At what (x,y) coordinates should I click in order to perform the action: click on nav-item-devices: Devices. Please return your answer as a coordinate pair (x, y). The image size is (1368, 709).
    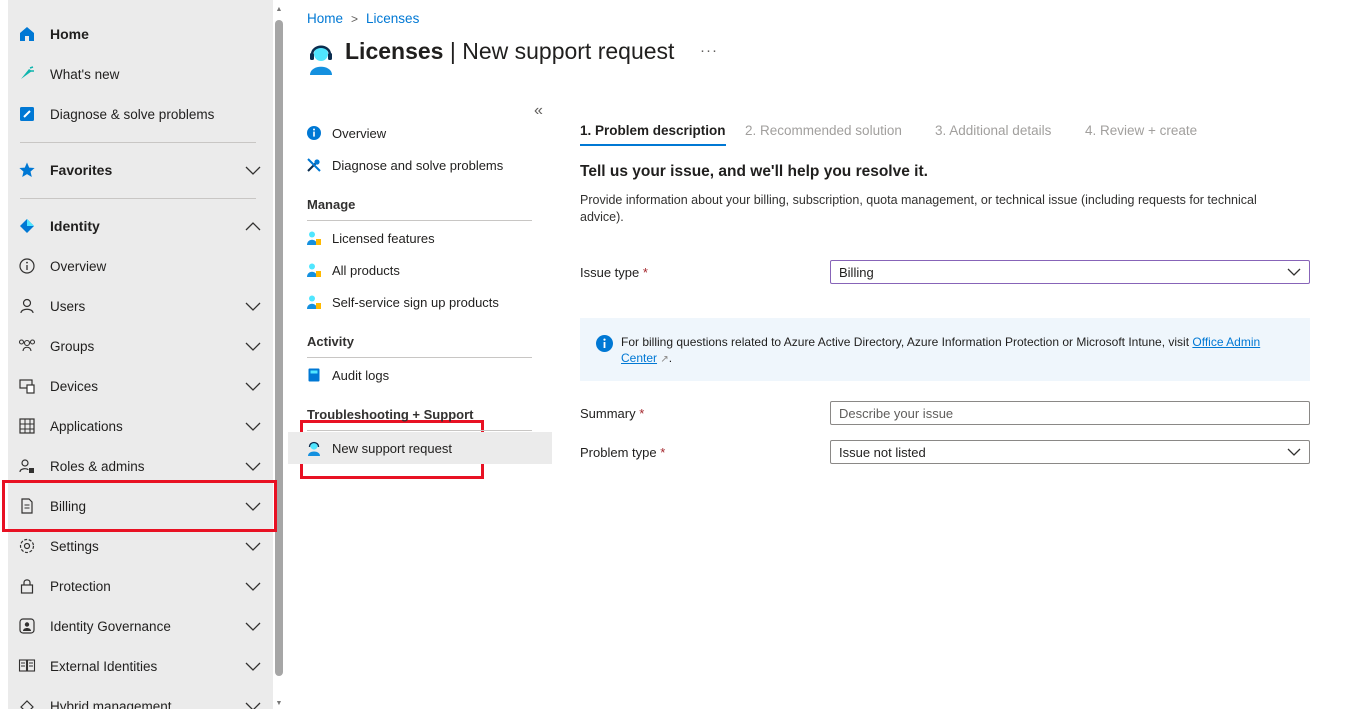
    Looking at the image, I should click on (140, 386).